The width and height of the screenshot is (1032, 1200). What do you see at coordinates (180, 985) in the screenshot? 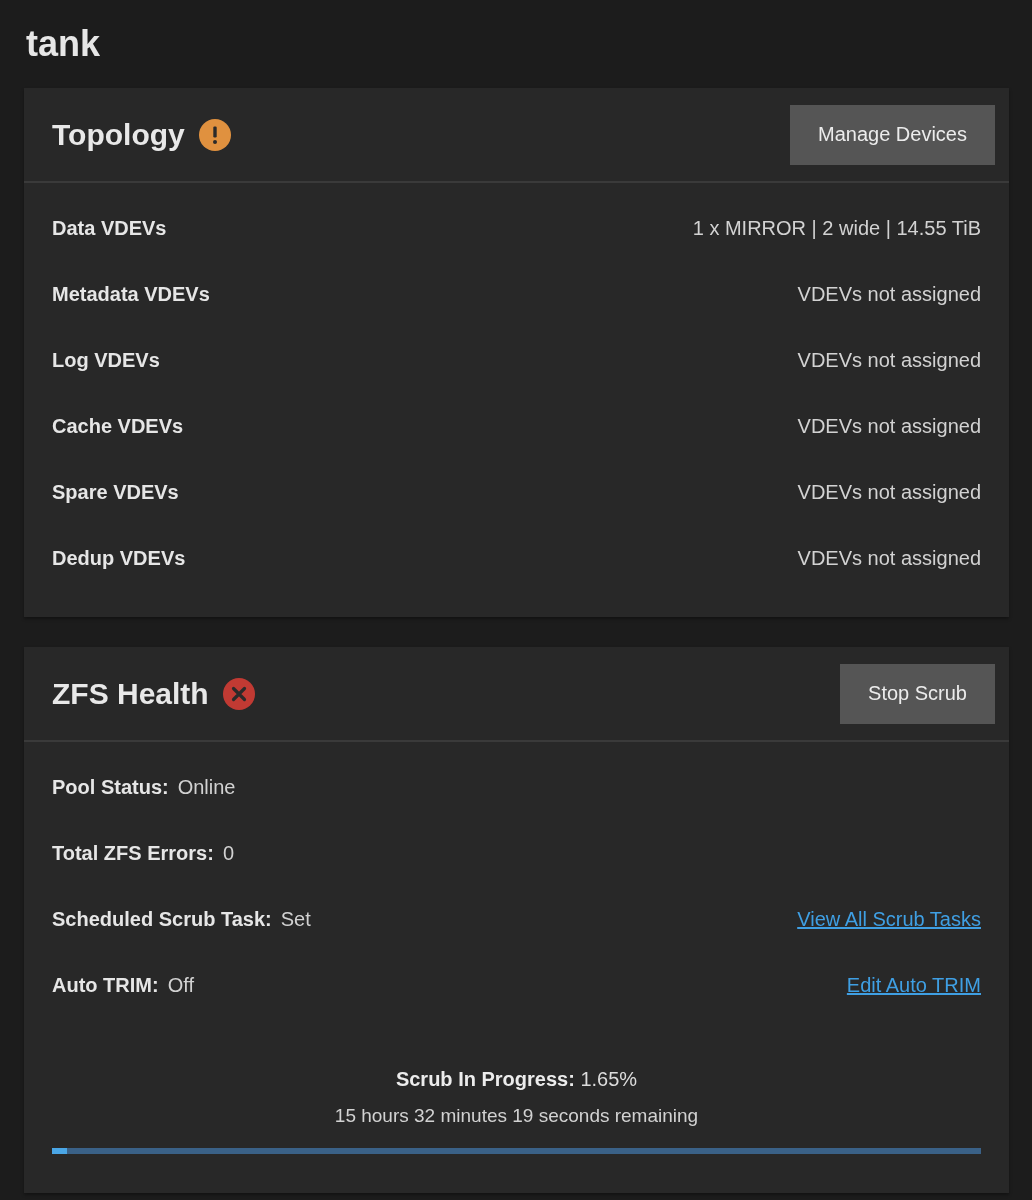
I see `row-value: Off` at bounding box center [180, 985].